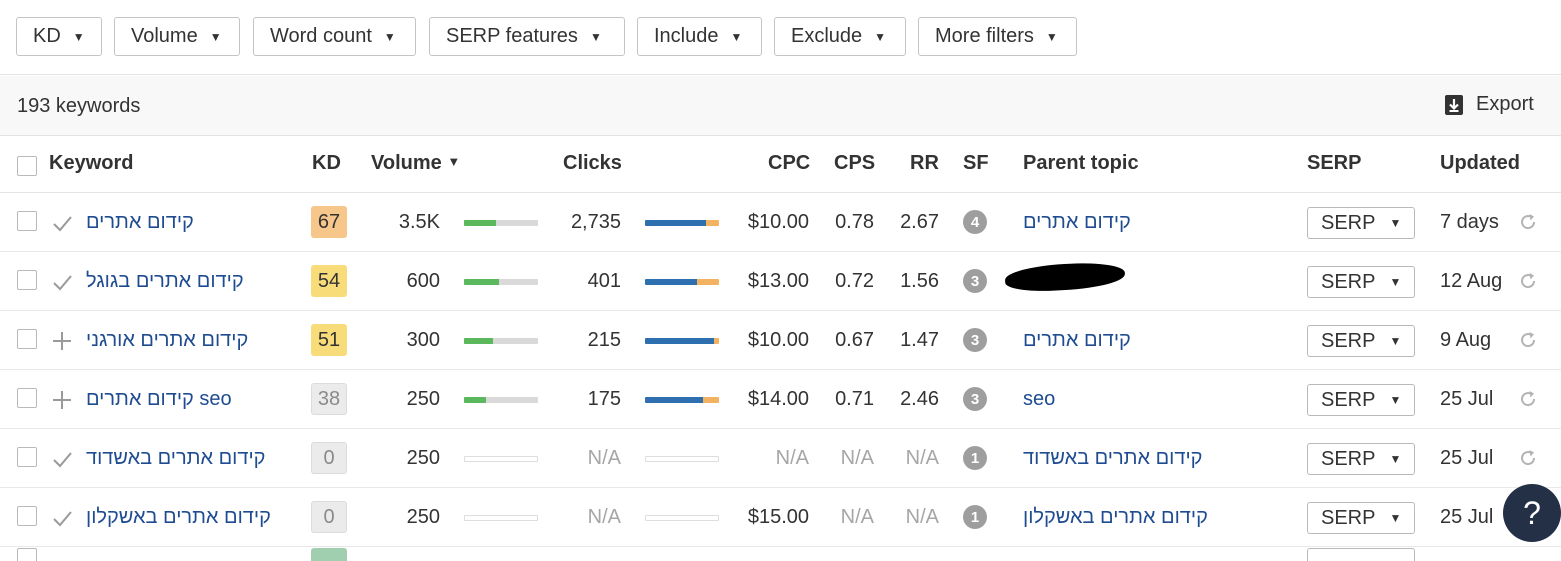  I want to click on rr-value: 2.67, so click(919, 221).